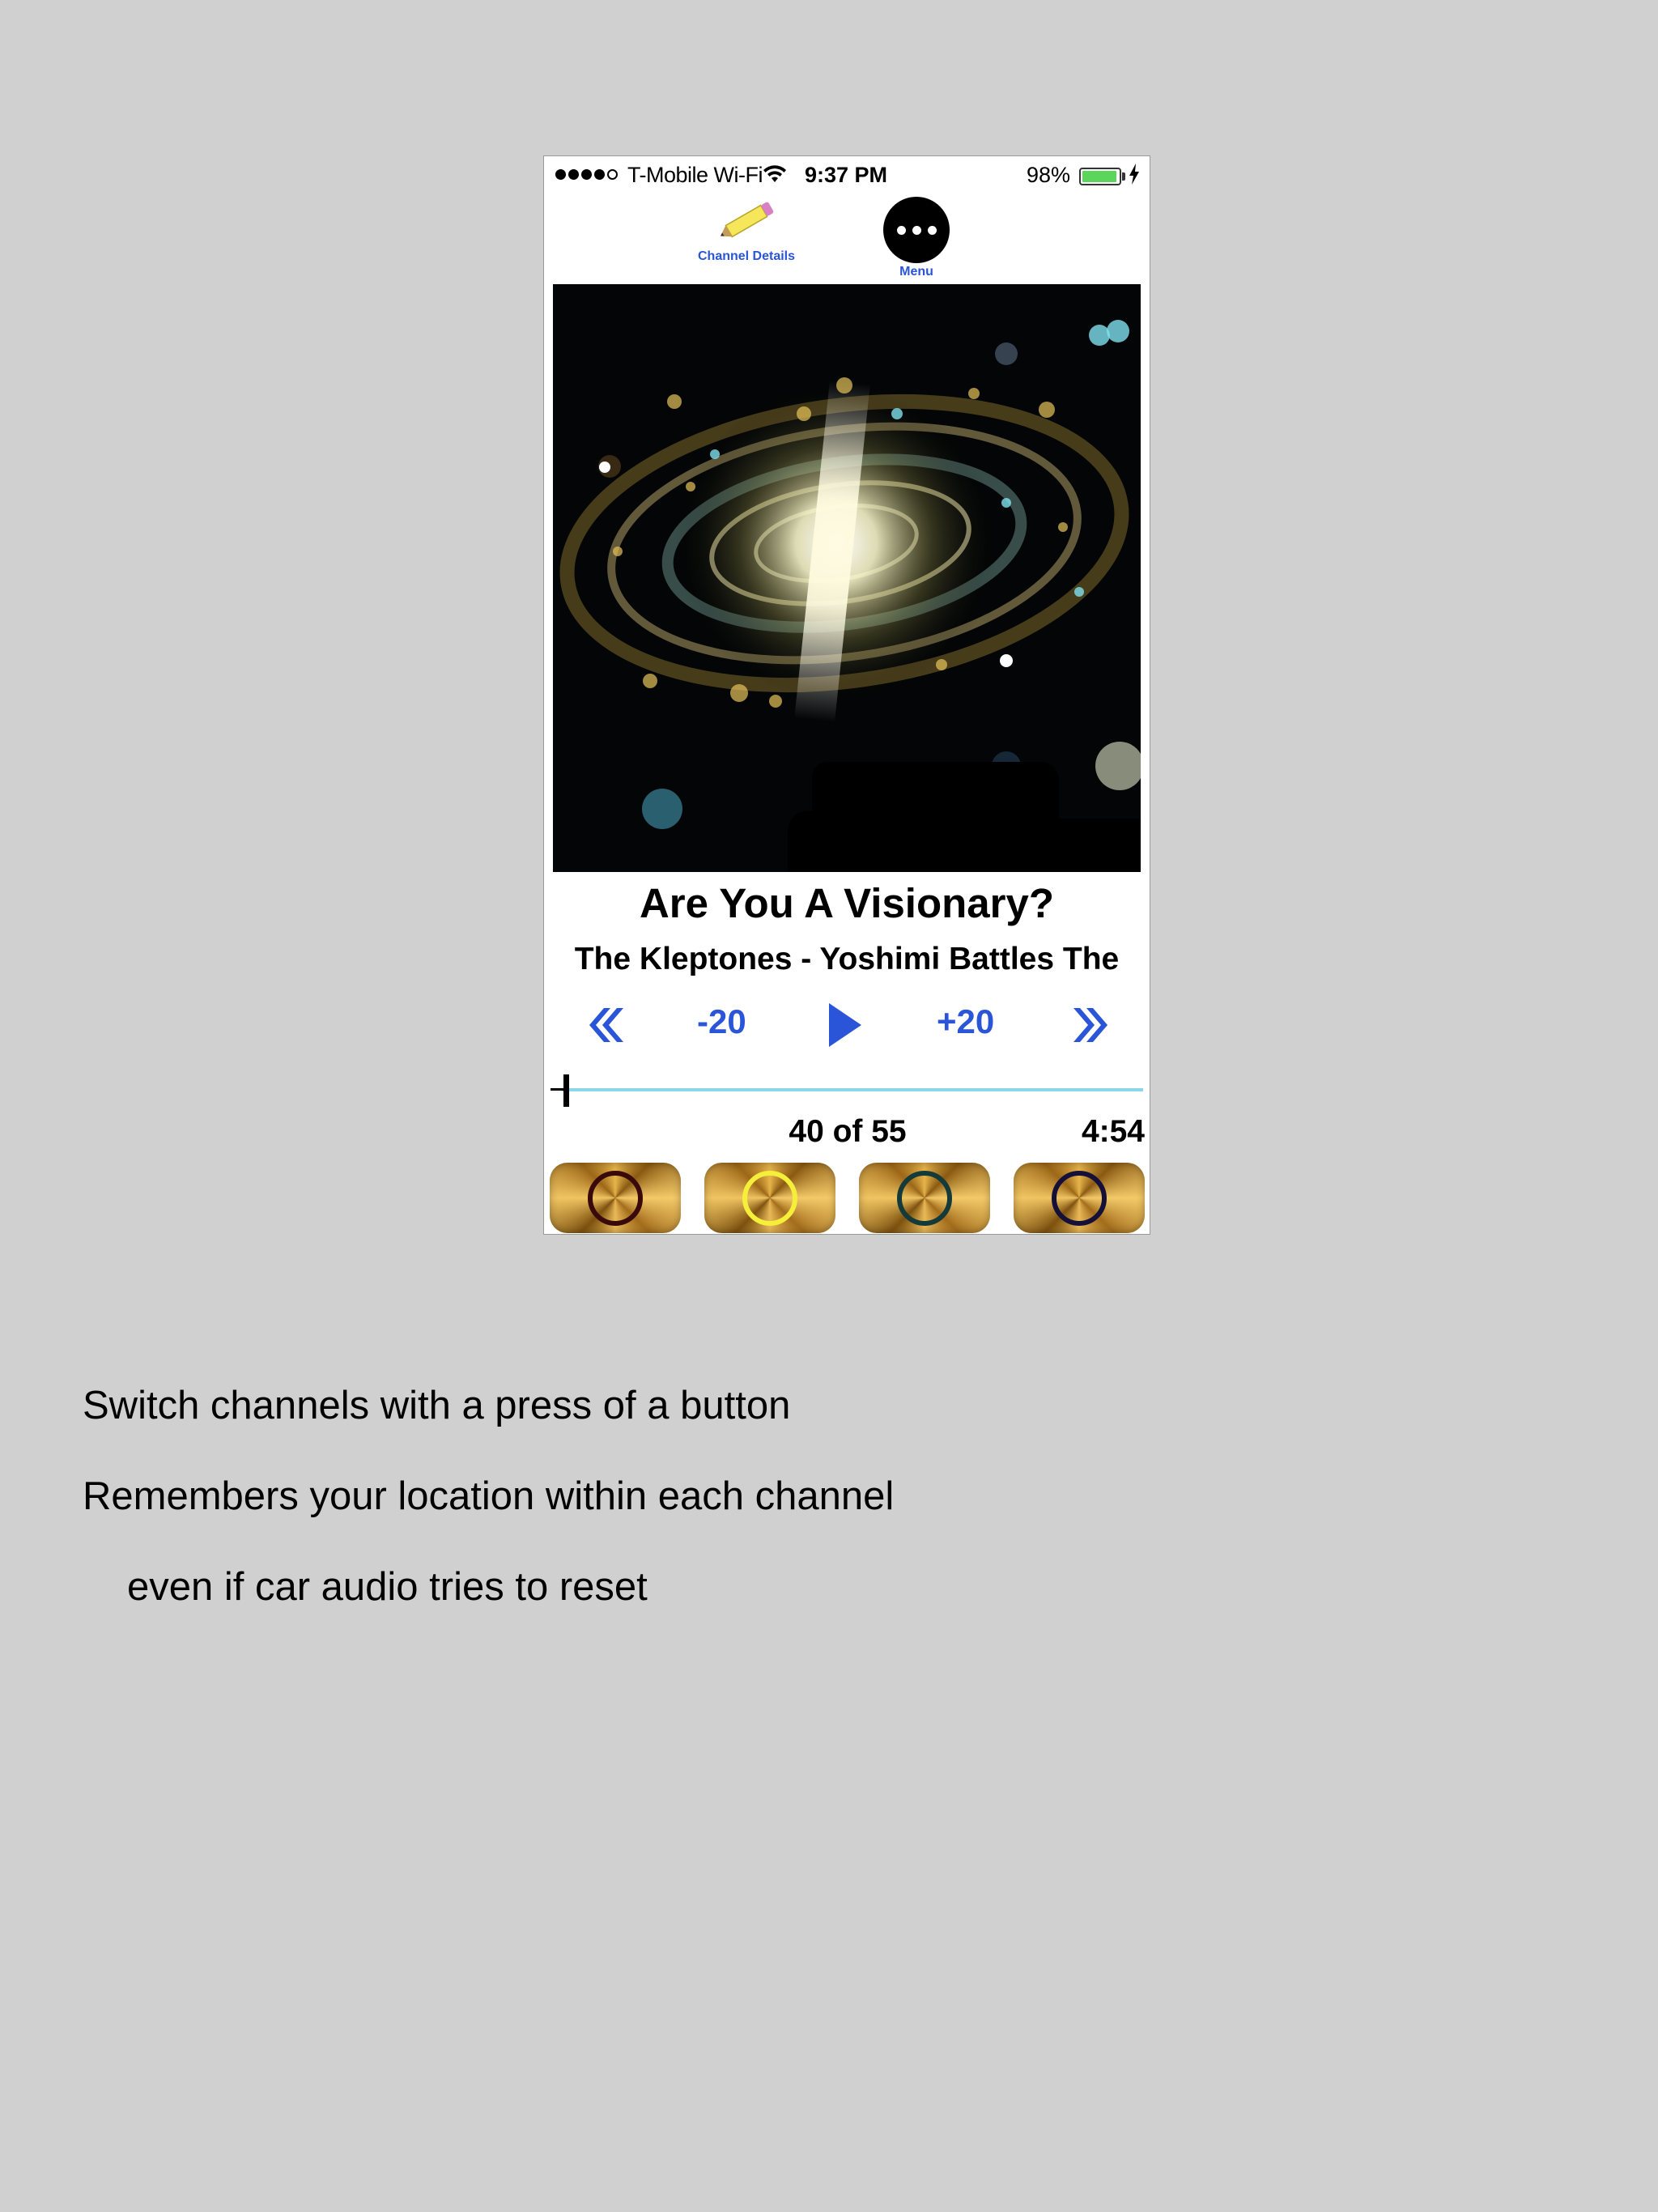  Describe the element at coordinates (848, 1131) in the screenshot. I see `track-count: 40 of 55` at that location.